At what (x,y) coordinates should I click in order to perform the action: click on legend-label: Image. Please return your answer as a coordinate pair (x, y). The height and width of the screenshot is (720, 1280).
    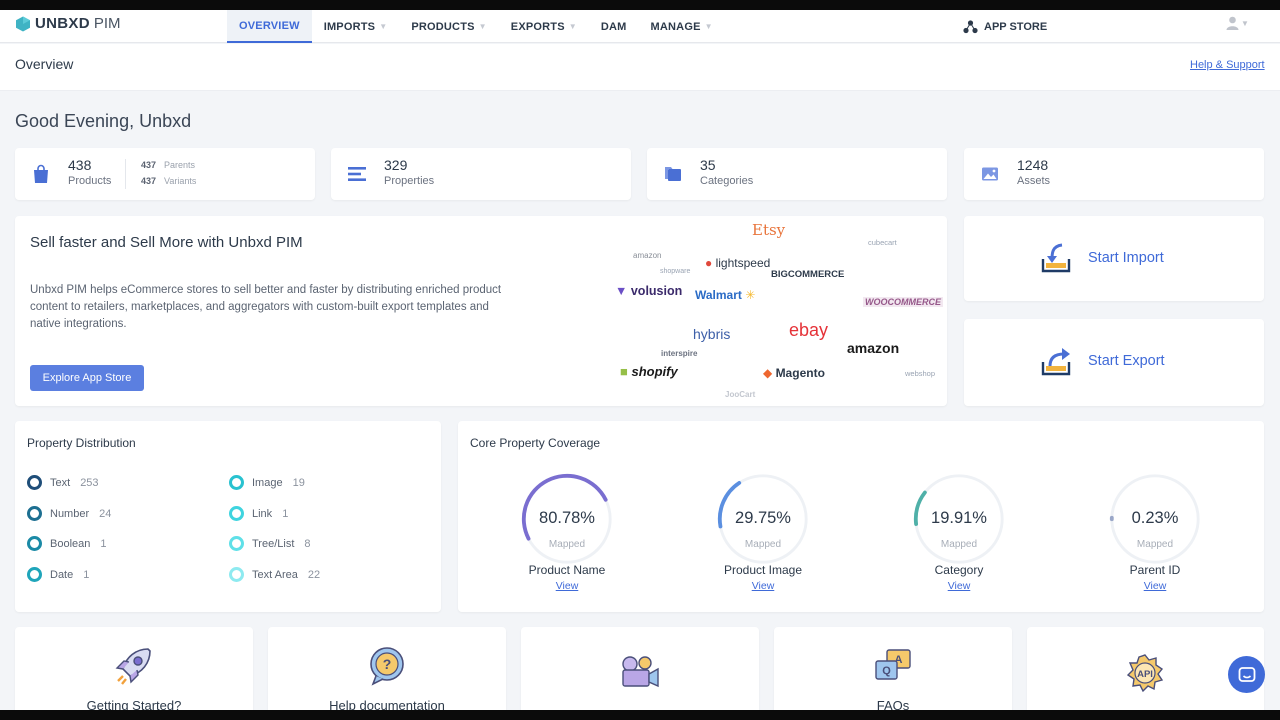
    Looking at the image, I should click on (267, 482).